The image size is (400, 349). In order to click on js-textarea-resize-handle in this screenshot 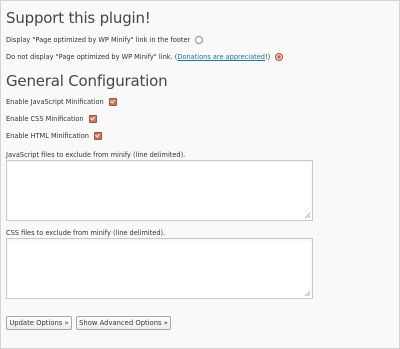, I will do `click(307, 215)`.